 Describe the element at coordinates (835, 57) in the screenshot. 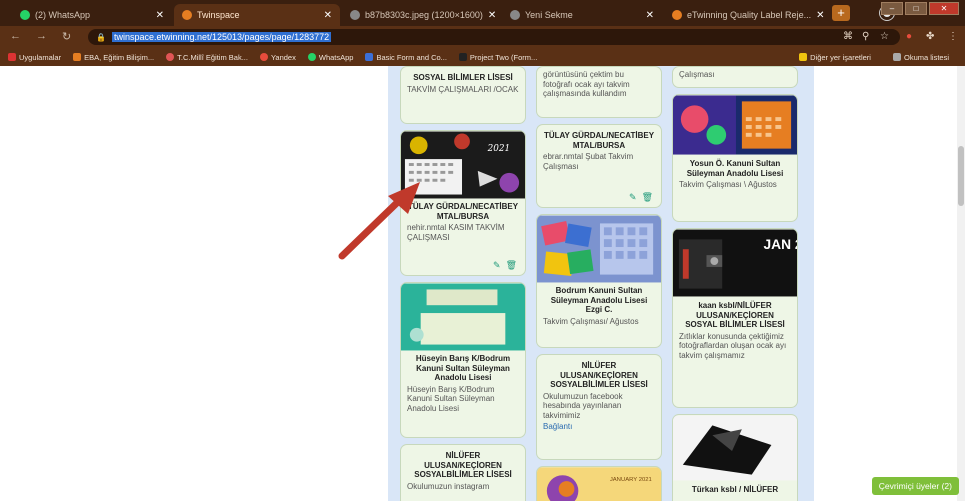

I see `other-bookmarks: Diğer yer işaretleri` at that location.